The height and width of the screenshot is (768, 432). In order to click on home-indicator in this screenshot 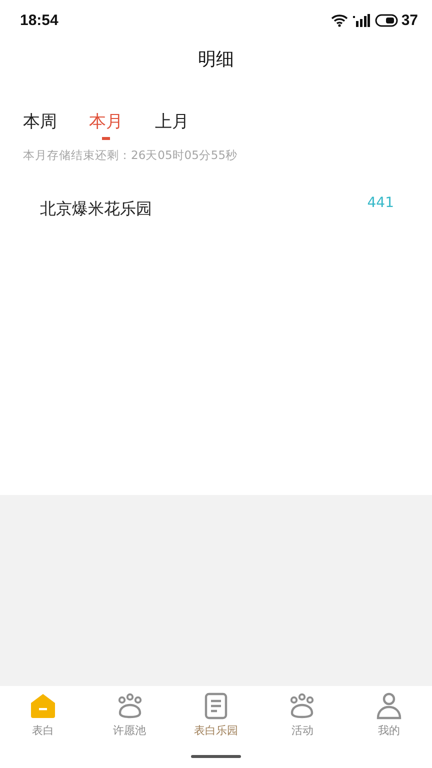, I will do `click(216, 756)`.